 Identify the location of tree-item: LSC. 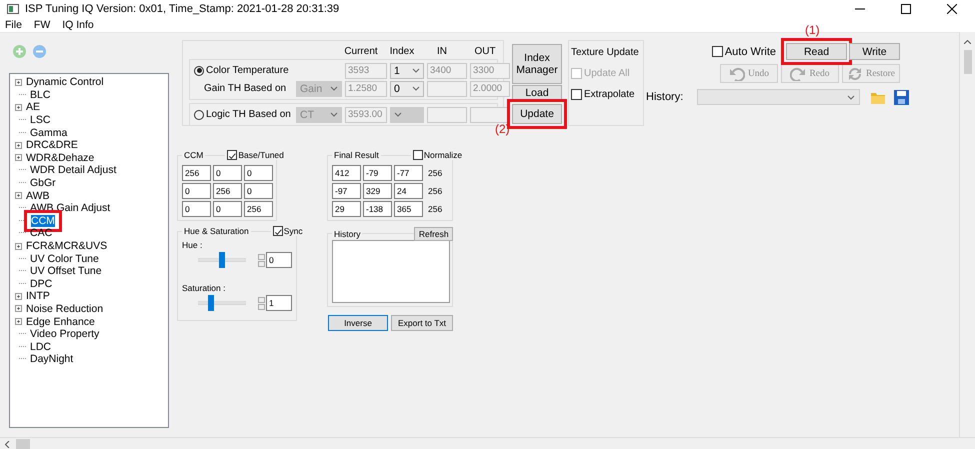
(40, 120).